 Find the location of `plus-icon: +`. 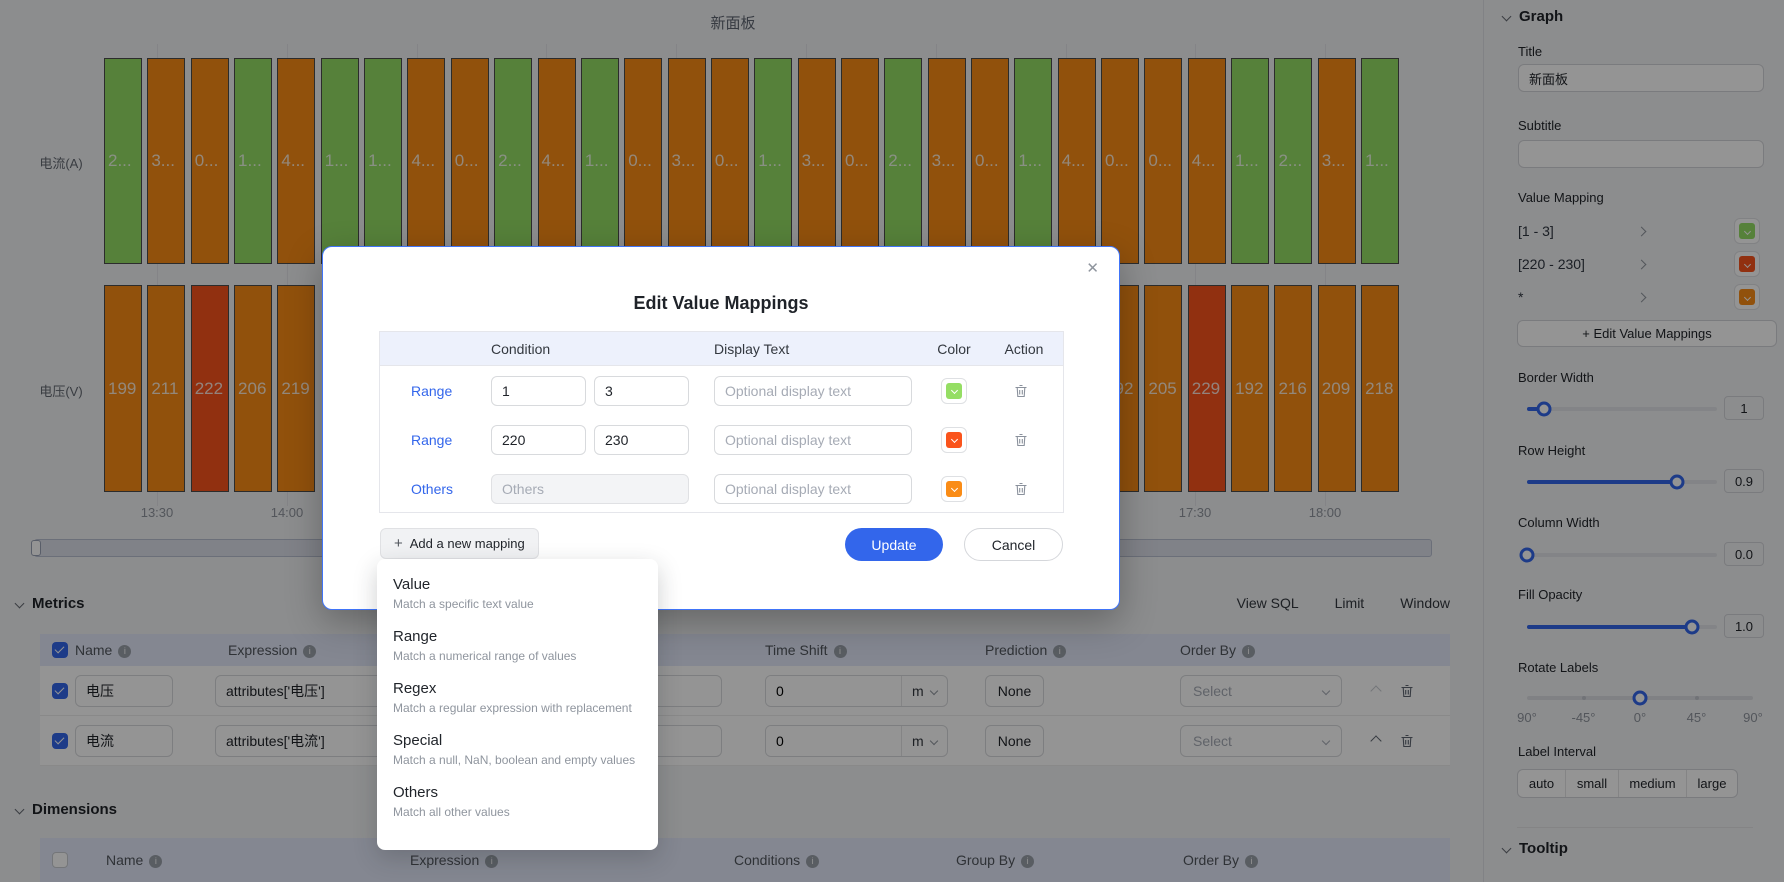

plus-icon: + is located at coordinates (398, 543).